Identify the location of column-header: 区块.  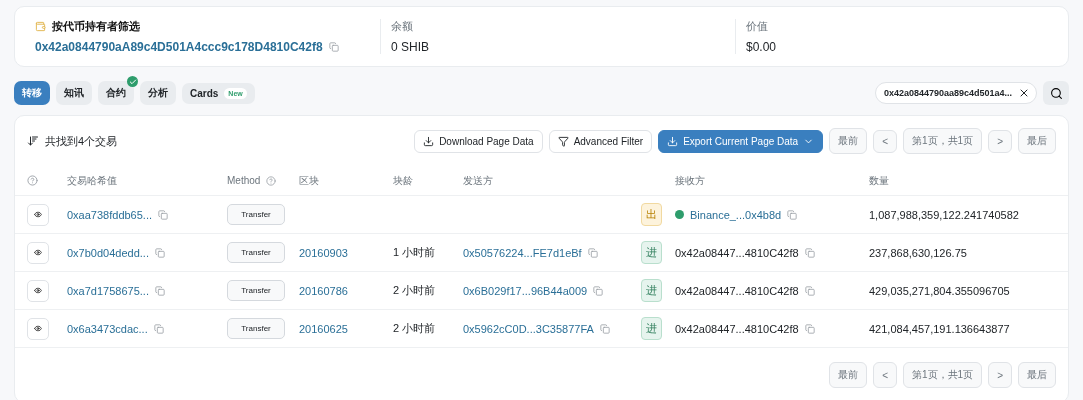
(309, 180).